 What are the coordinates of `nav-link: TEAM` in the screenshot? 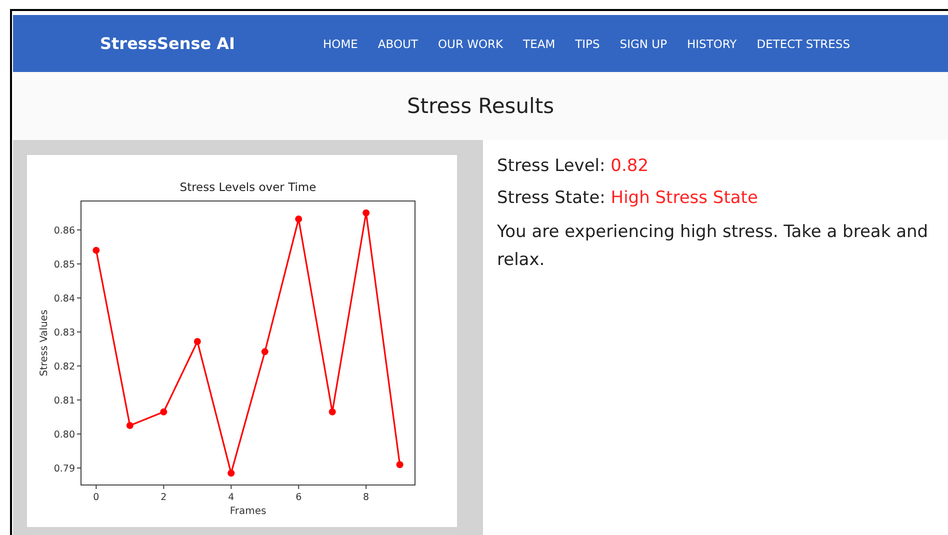 It's located at (539, 43).